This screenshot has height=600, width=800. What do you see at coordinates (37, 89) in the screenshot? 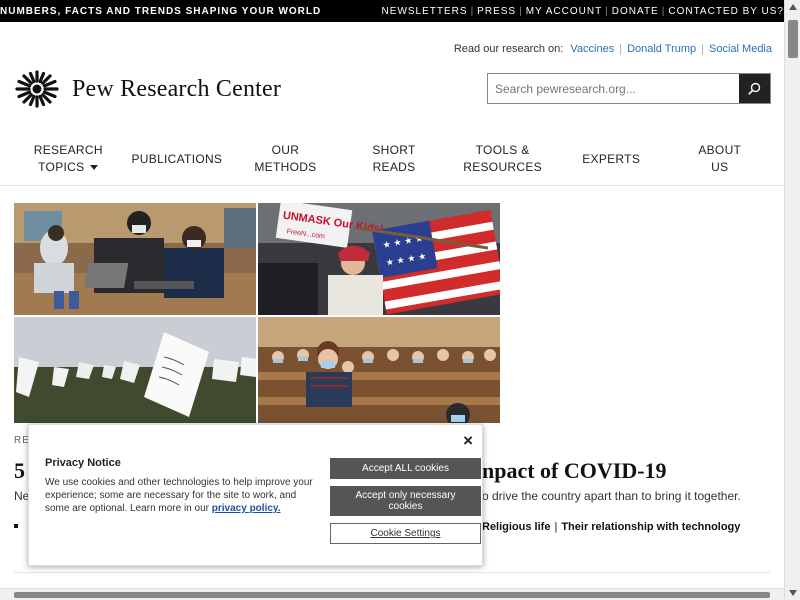
I see `pew-logo-icon` at bounding box center [37, 89].